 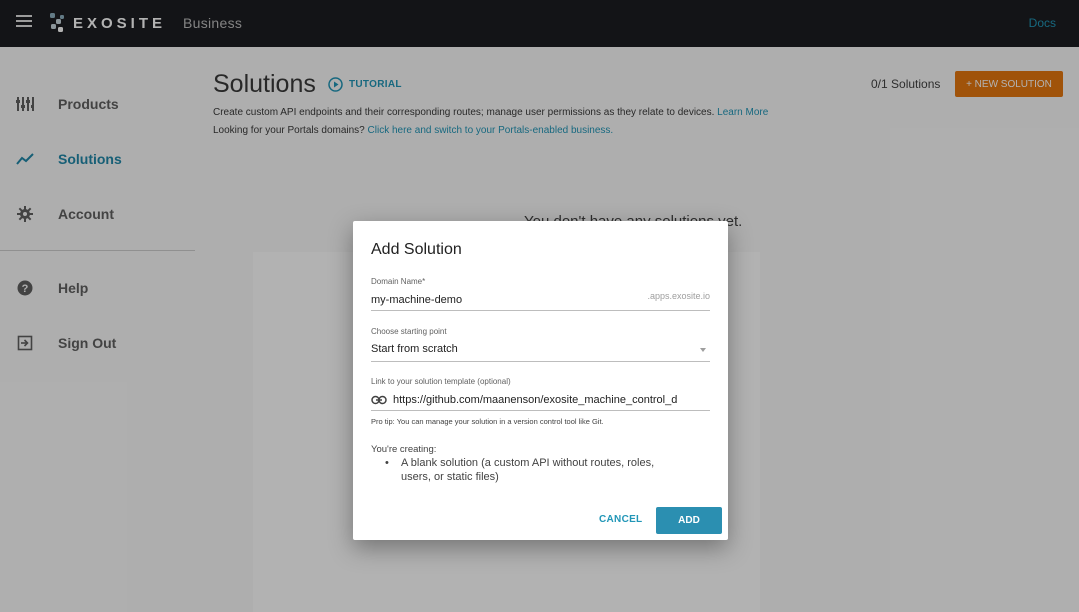 What do you see at coordinates (540, 310) in the screenshot?
I see `domain-name-underline` at bounding box center [540, 310].